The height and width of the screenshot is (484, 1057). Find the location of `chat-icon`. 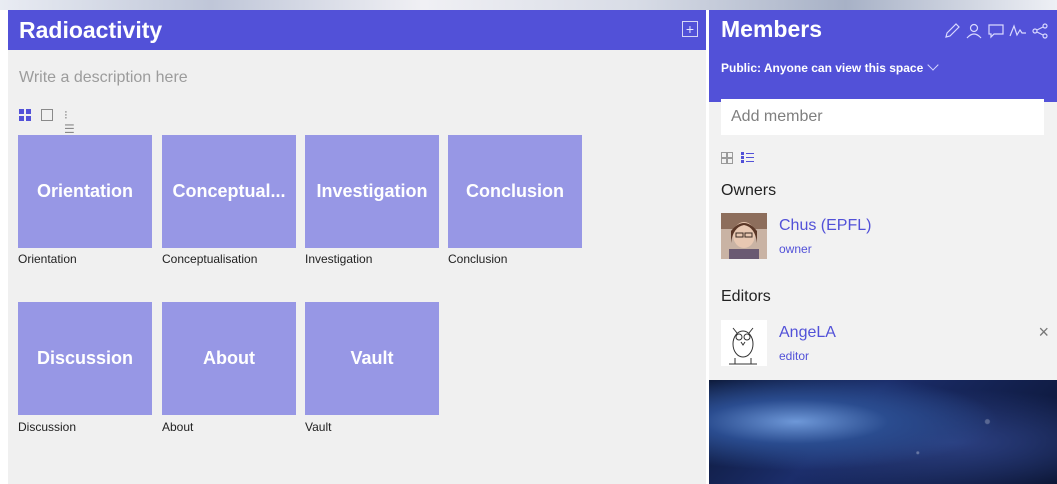

chat-icon is located at coordinates (996, 31).